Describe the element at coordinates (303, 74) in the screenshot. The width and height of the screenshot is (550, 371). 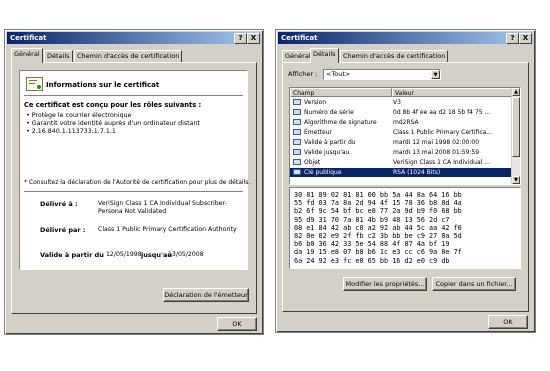
I see `show-label: Afficher :` at that location.